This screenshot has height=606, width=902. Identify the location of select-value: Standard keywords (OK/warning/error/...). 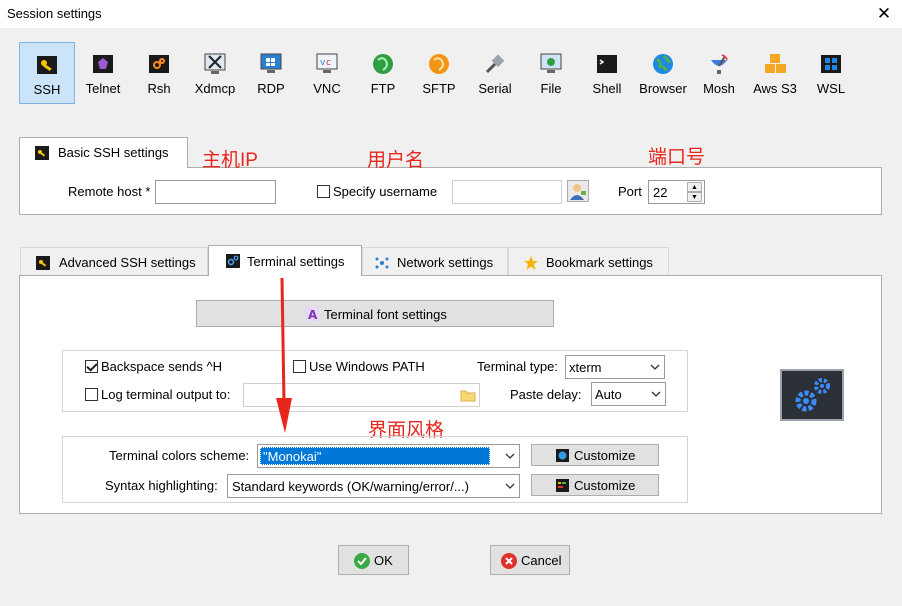
(350, 486).